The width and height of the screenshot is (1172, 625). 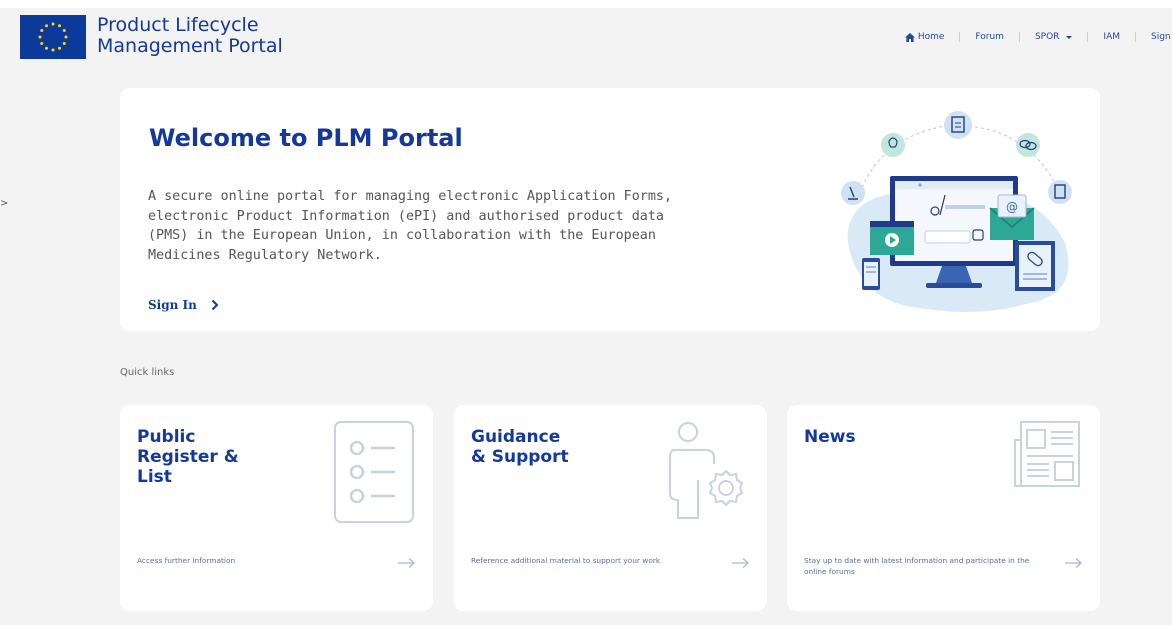 What do you see at coordinates (956, 211) in the screenshot?
I see `computer-medical-illustration: @` at bounding box center [956, 211].